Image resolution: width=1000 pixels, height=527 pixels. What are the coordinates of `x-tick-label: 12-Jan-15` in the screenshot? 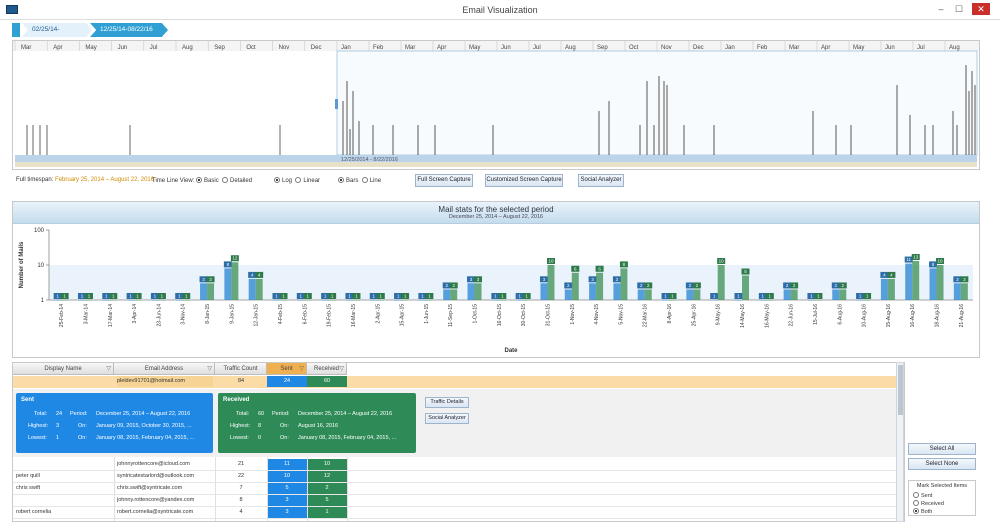 It's located at (257, 315).